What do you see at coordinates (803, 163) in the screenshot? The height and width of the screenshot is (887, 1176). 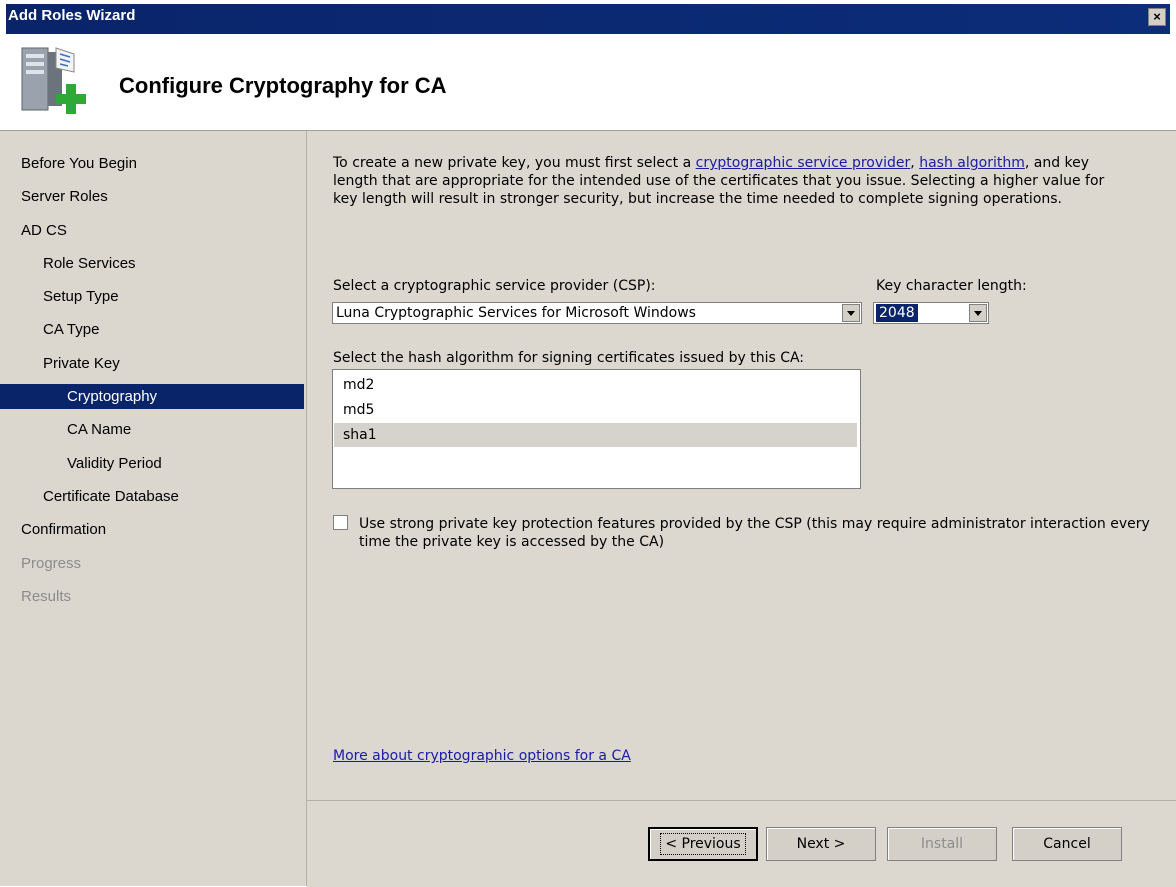 I see `csp-help-link: cryptographic service provider` at bounding box center [803, 163].